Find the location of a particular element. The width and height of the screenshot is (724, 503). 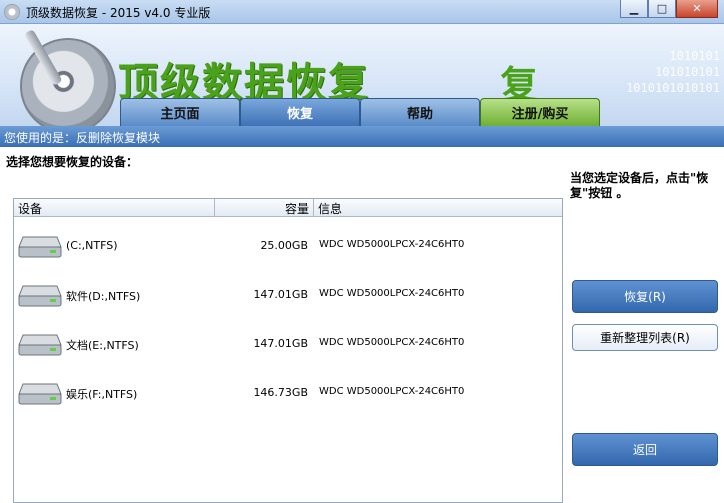

device-name: (C:,NTFS) is located at coordinates (92, 245).